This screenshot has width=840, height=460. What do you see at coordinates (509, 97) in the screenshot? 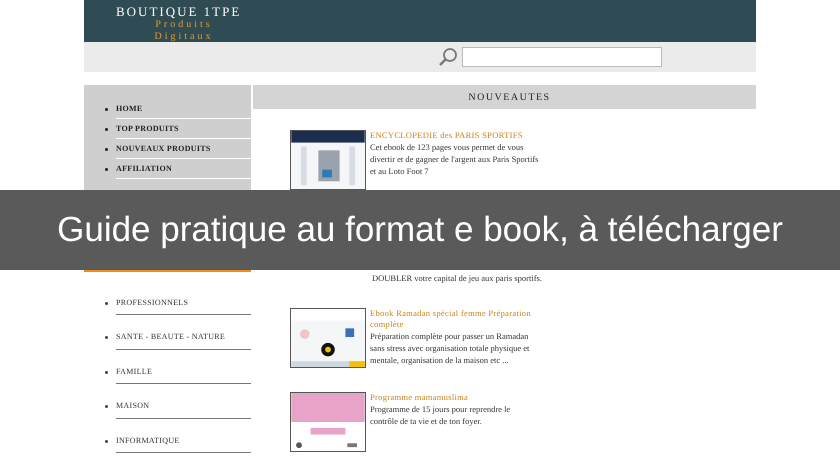
I see `section-title: NOUVEAUTES` at bounding box center [509, 97].